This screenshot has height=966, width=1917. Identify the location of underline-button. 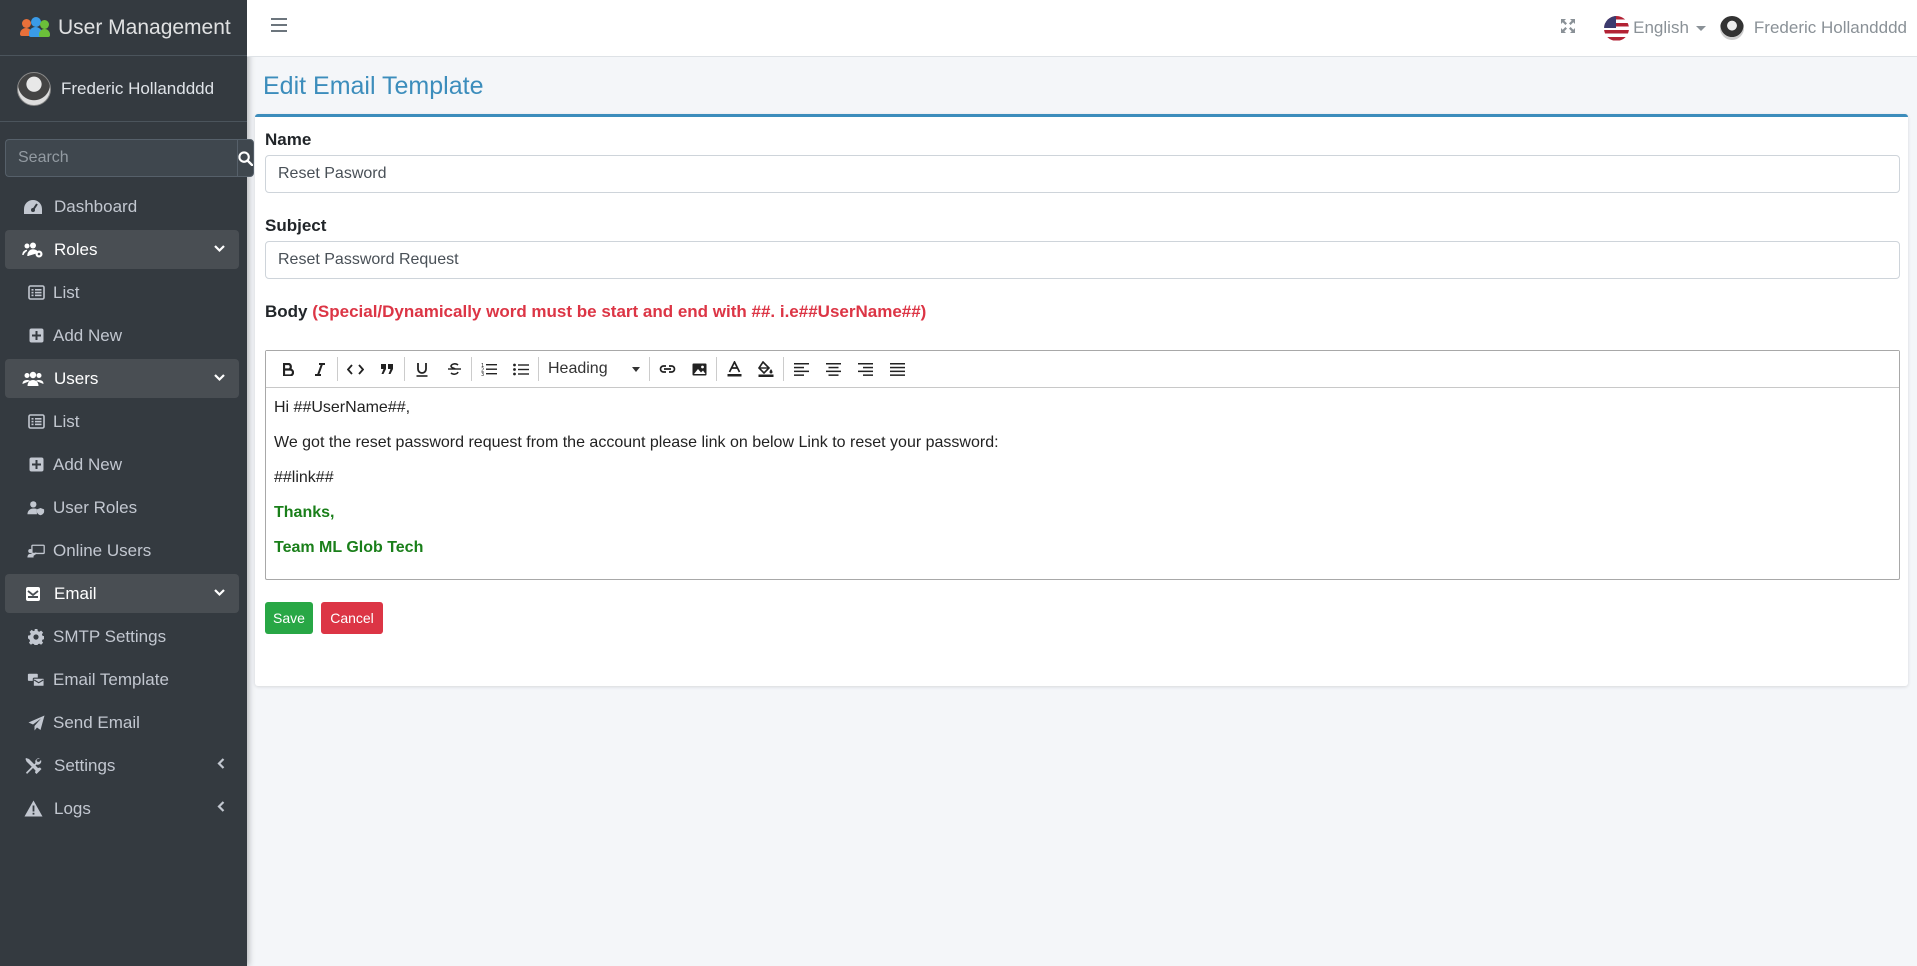
(422, 369).